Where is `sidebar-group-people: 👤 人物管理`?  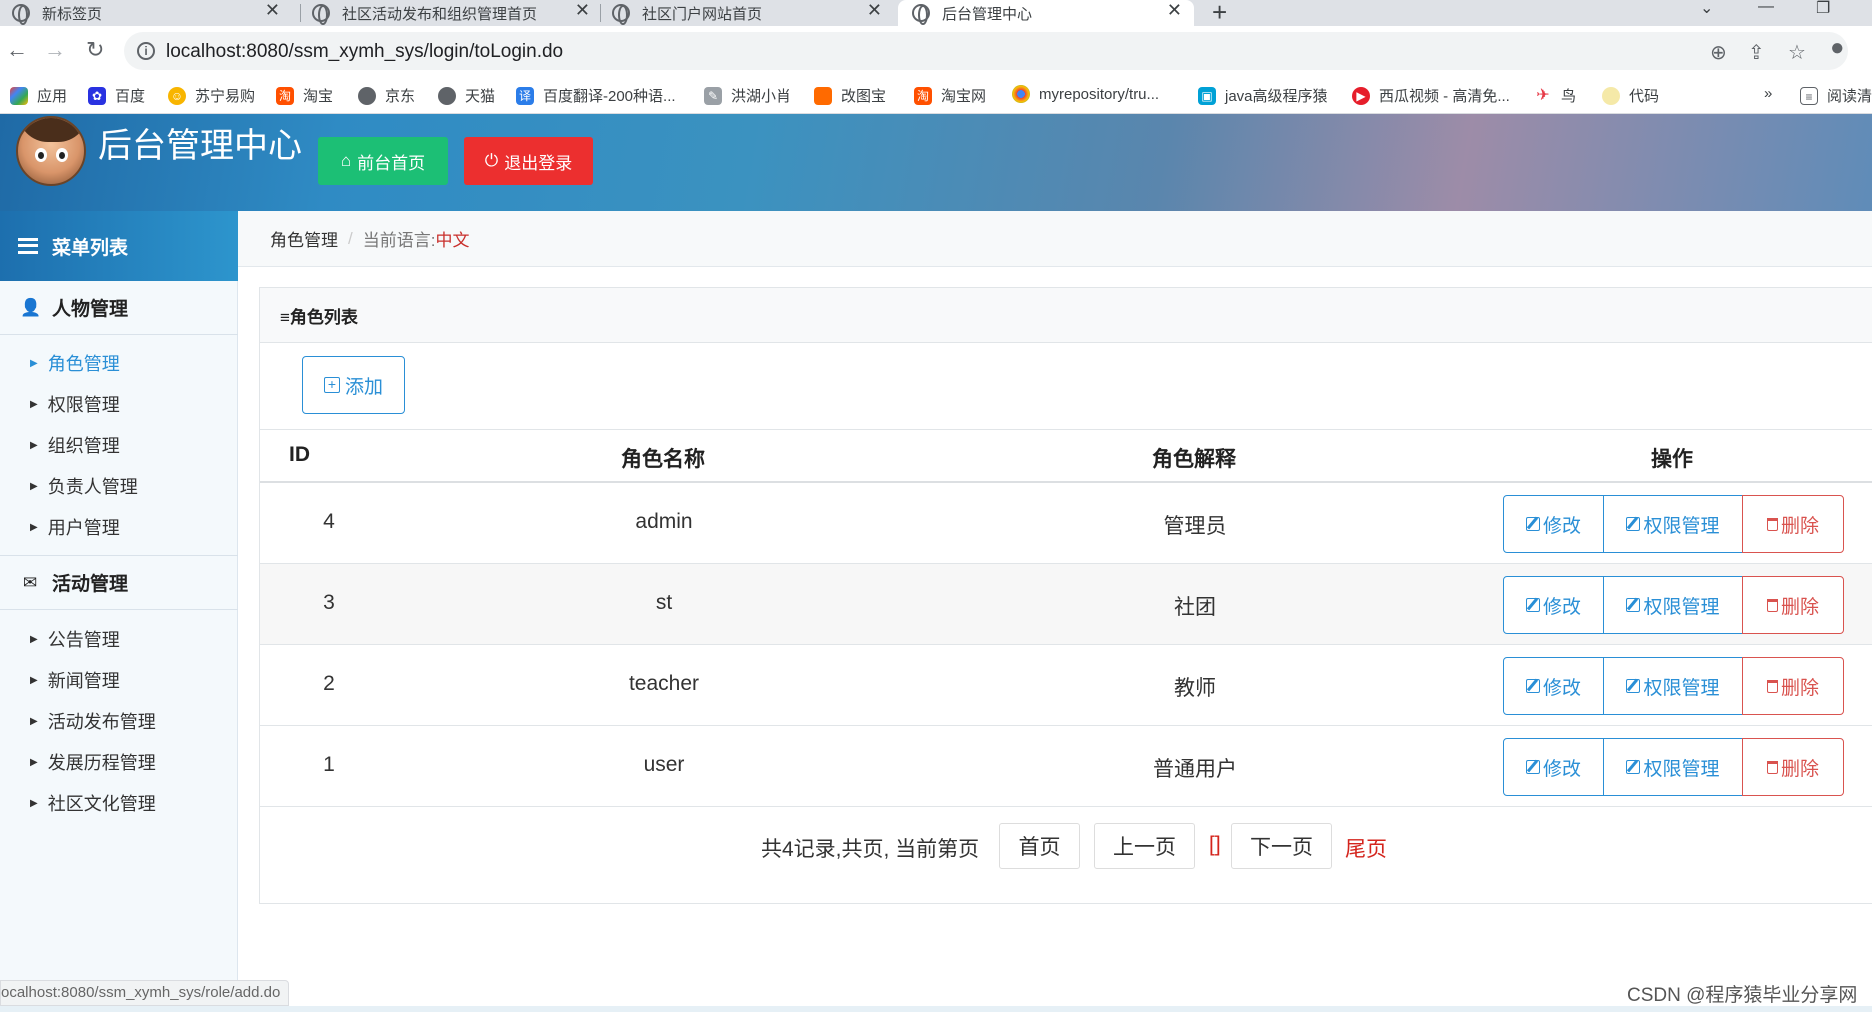 sidebar-group-people: 👤 人物管理 is located at coordinates (119, 308).